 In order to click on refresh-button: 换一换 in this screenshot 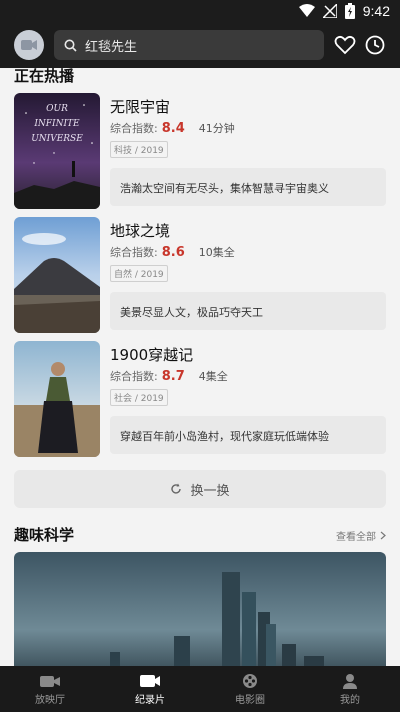, I will do `click(200, 489)`.